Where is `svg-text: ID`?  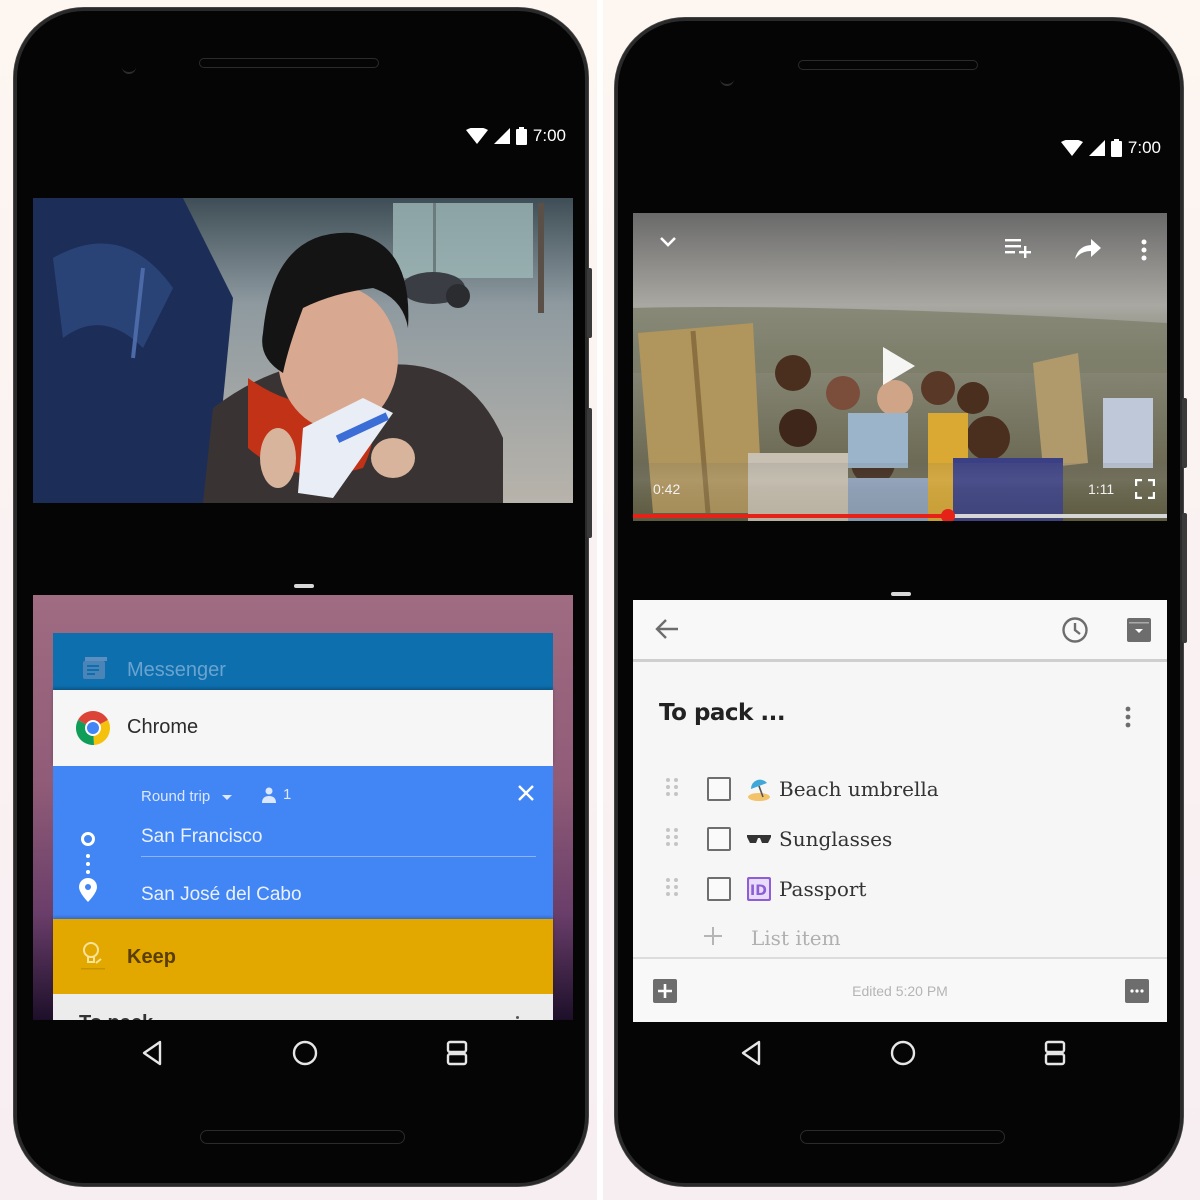
svg-text: ID is located at coordinates (758, 891).